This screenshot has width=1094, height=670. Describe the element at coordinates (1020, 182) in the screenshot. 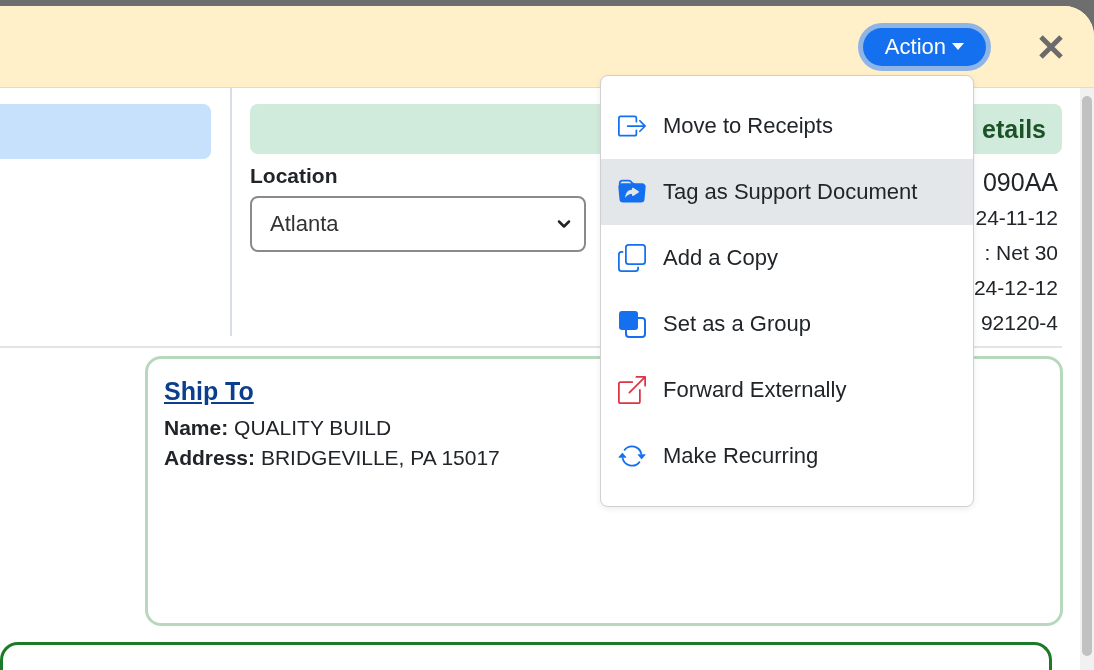

I see `detail-value: 090AA` at that location.